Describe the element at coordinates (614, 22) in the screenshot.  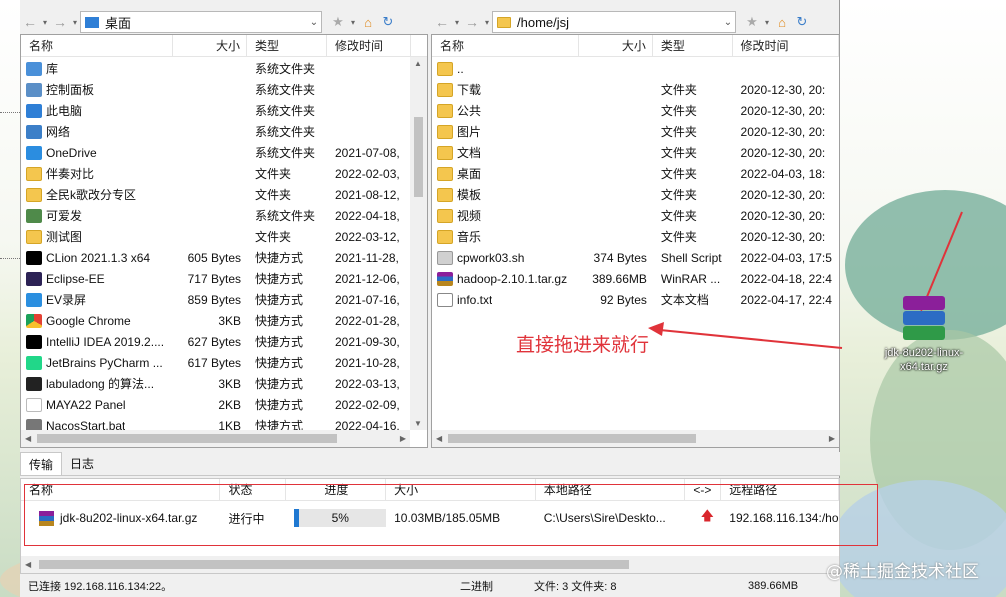
I see `remote-path-combo: /home/jsj ⌄` at that location.